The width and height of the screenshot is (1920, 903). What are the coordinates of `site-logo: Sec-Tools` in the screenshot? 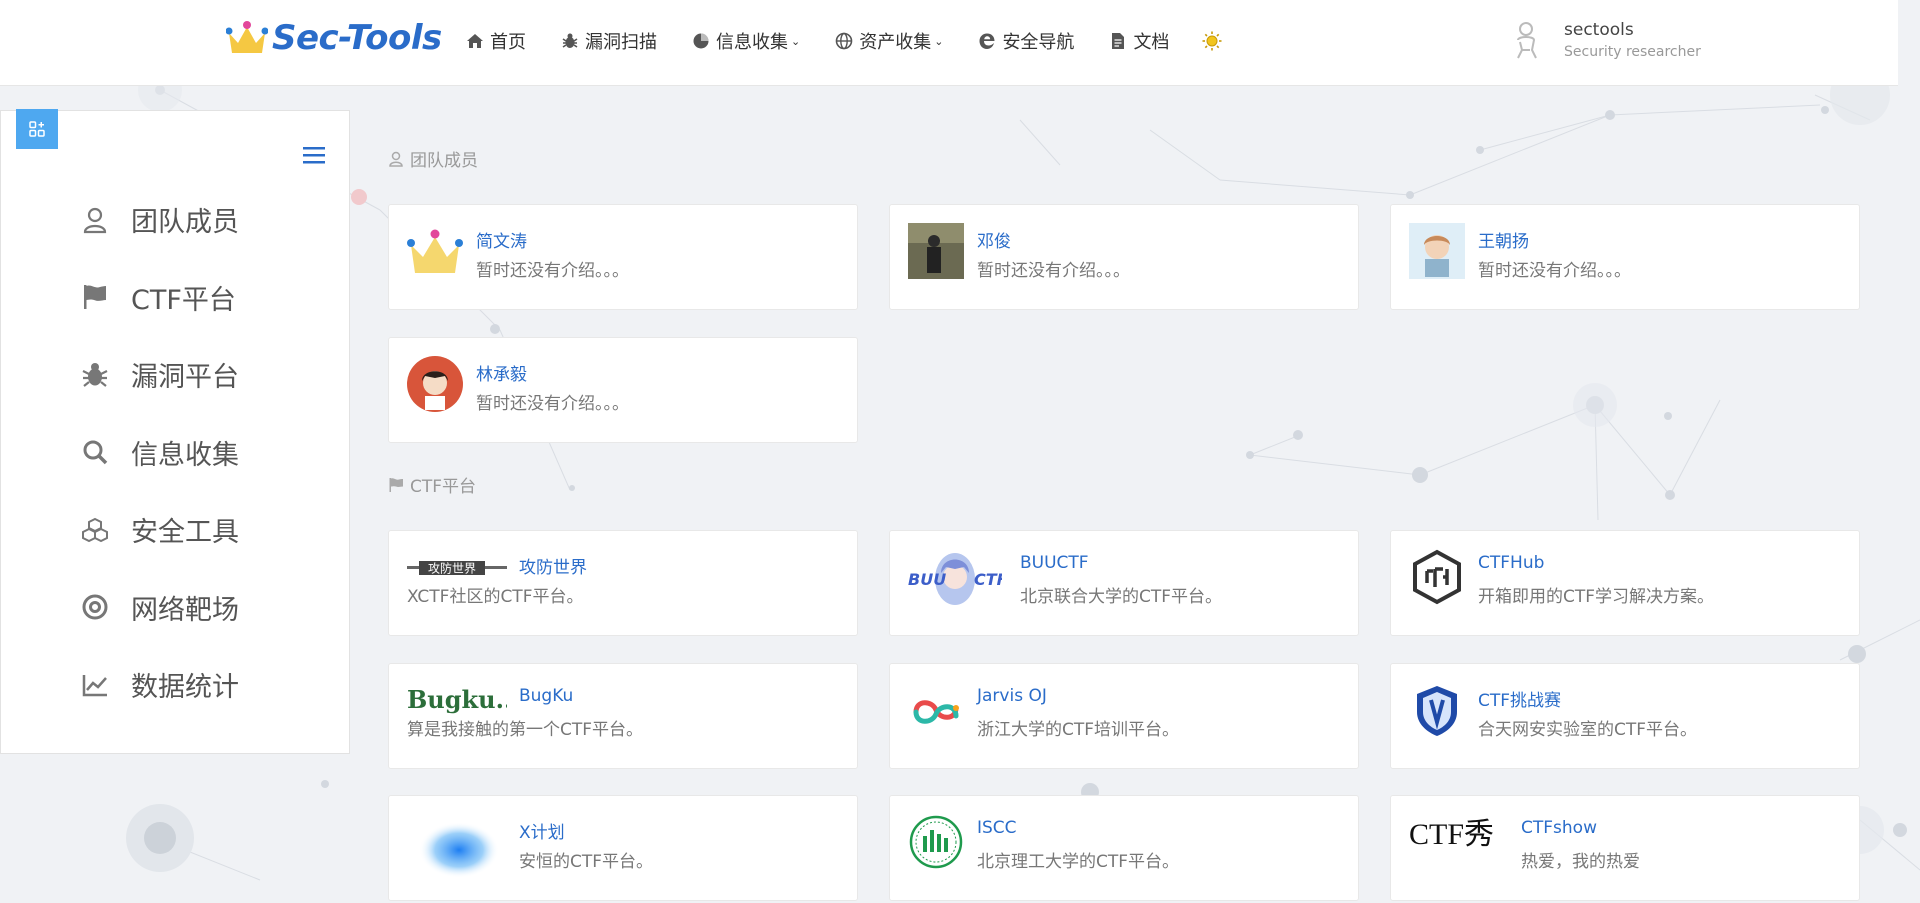 It's located at (334, 38).